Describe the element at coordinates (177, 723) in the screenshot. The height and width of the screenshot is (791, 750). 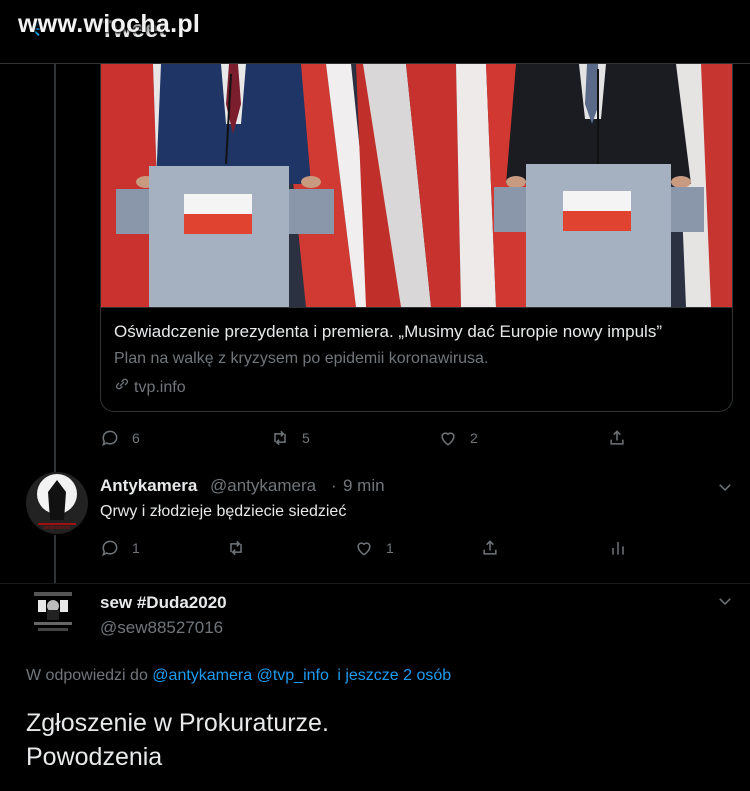
I see `tweet-text-line: Zgłoszenie w Prokuraturze.` at that location.